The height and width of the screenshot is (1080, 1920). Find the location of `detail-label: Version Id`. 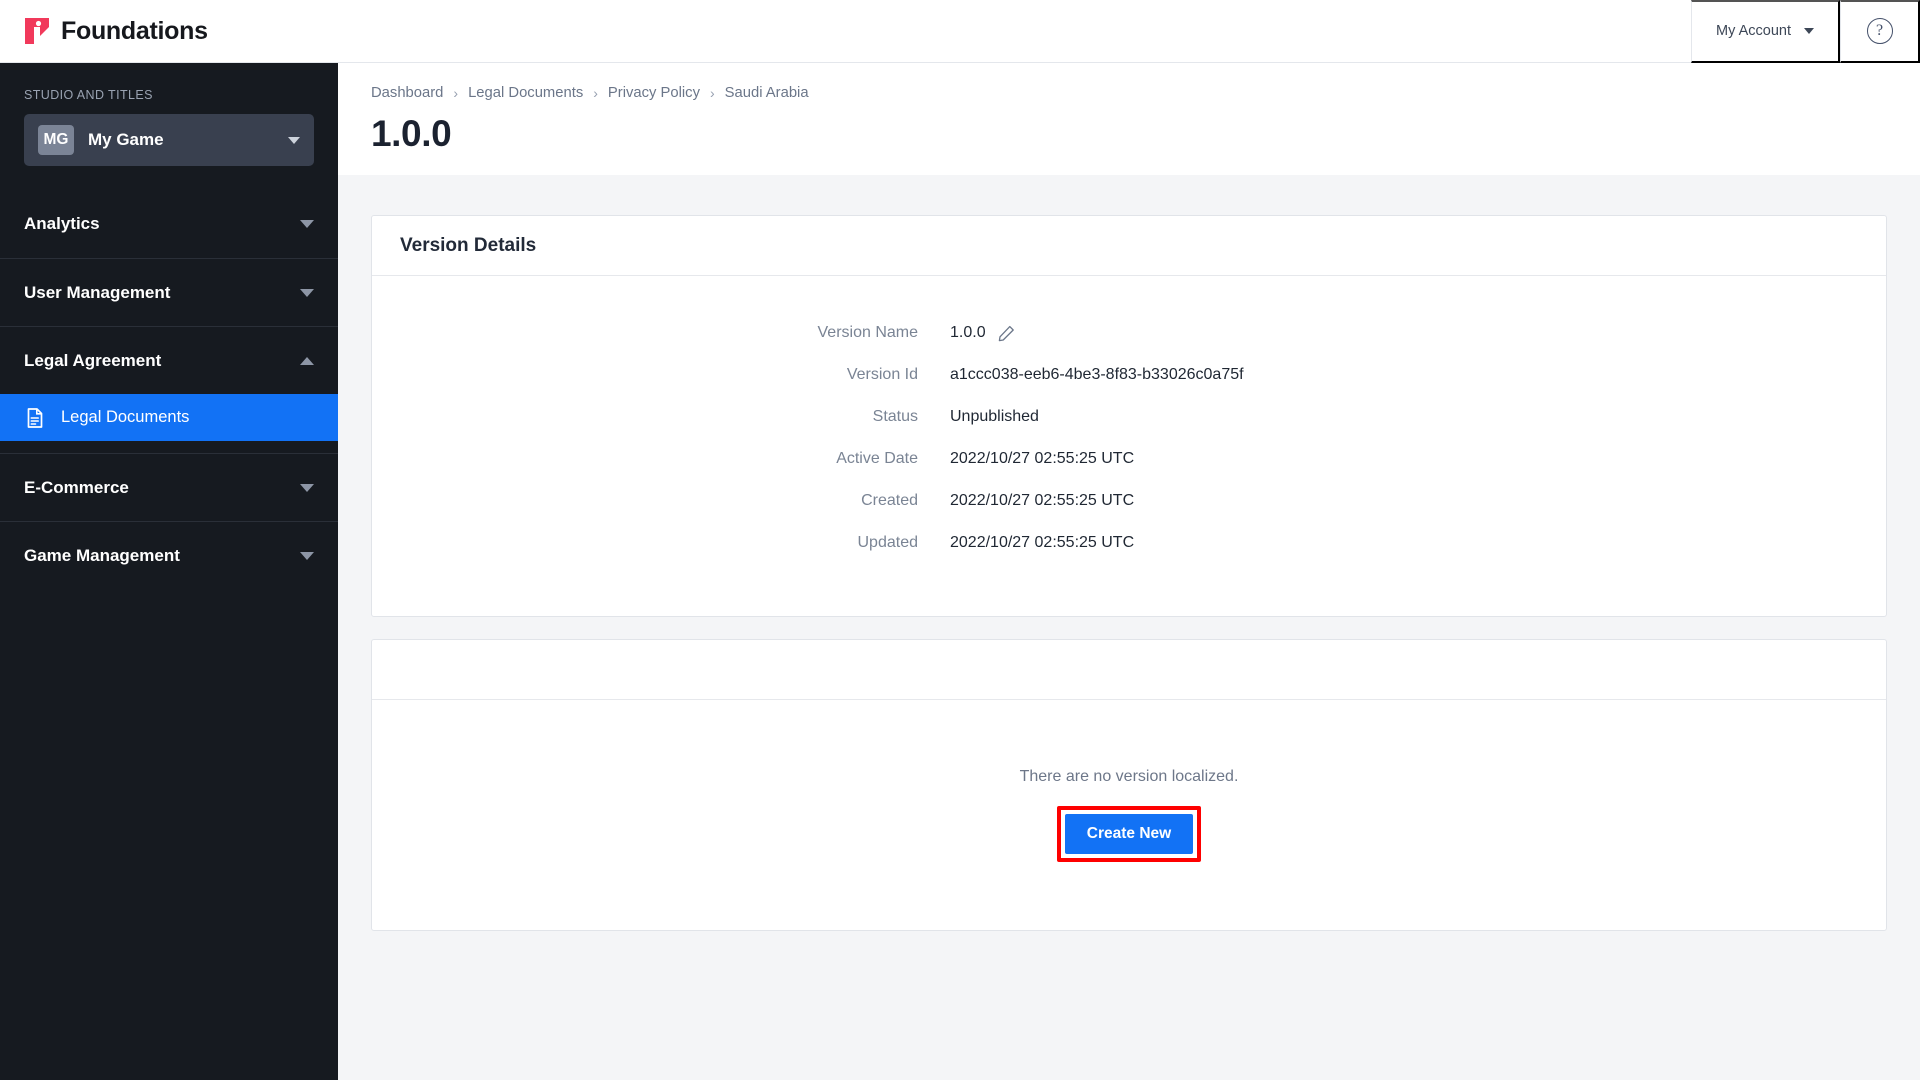

detail-label: Version Id is located at coordinates (882, 374).